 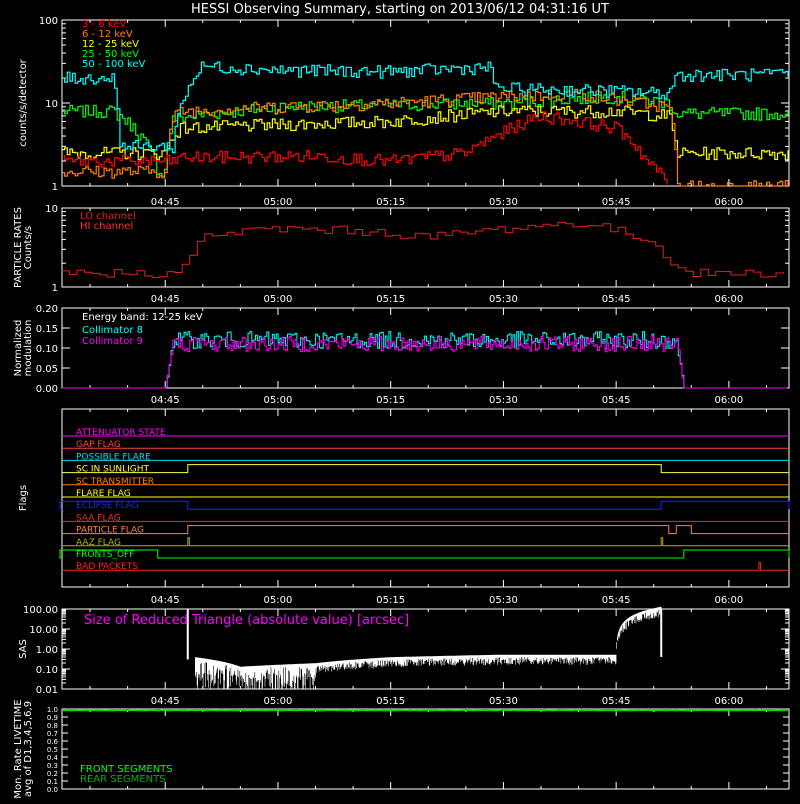 I want to click on y-tick-label: 1.0, so click(x=52, y=710).